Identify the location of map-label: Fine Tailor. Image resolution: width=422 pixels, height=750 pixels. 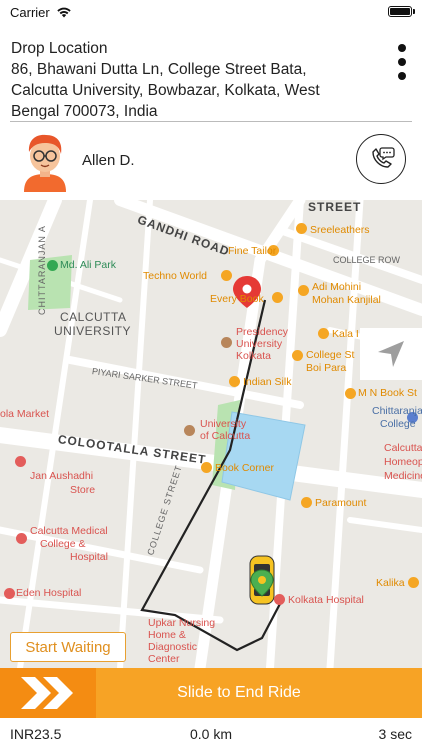
(252, 251).